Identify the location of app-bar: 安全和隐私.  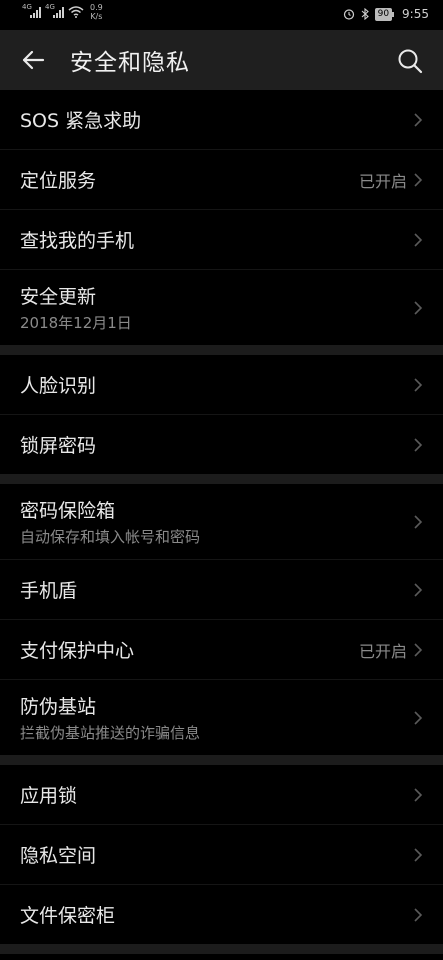
(221, 60).